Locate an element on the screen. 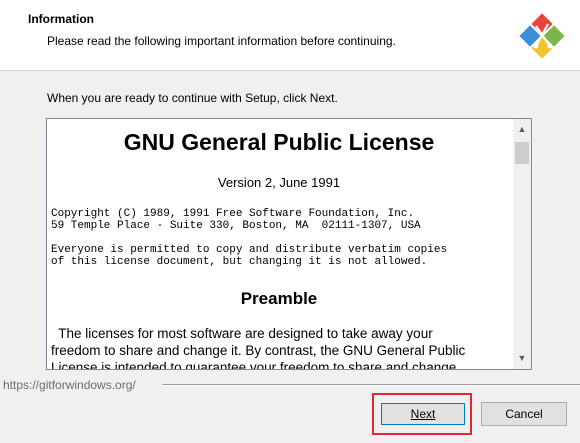 The image size is (580, 443). git-logo-icon is located at coordinates (542, 36).